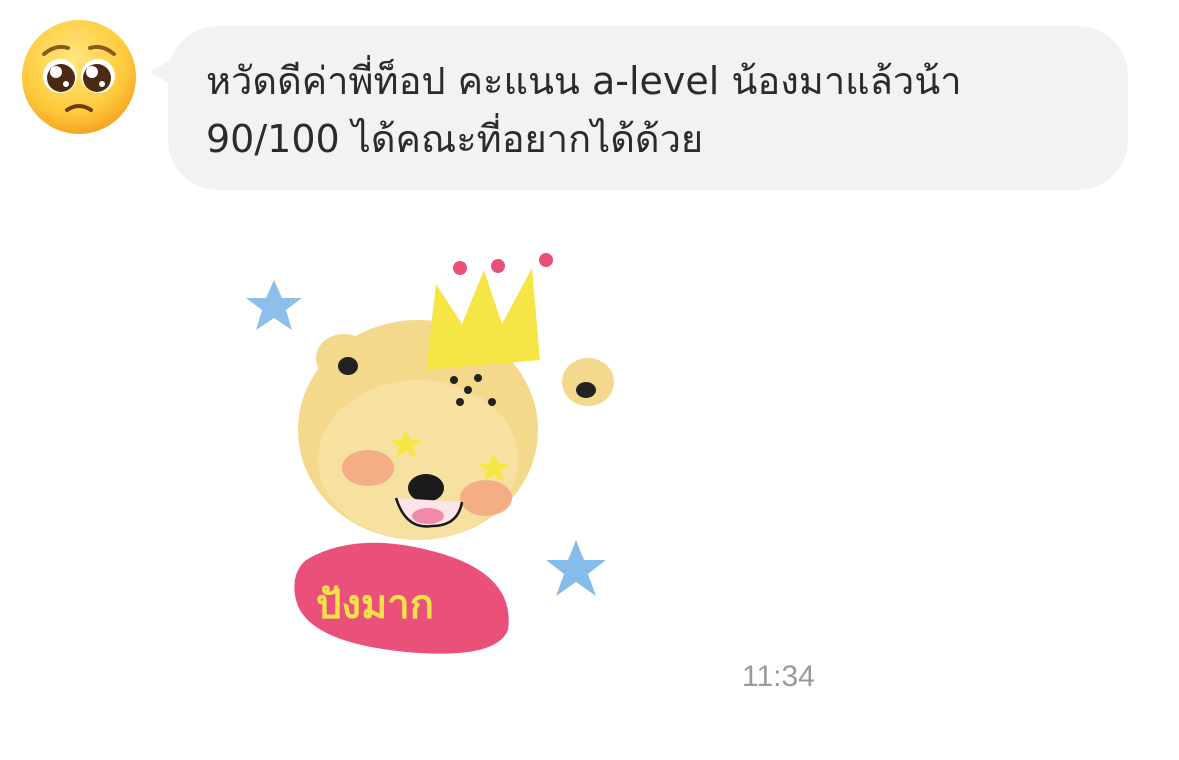 The height and width of the screenshot is (760, 1179). What do you see at coordinates (375, 605) in the screenshot?
I see `sticker-label: ปังมาก` at bounding box center [375, 605].